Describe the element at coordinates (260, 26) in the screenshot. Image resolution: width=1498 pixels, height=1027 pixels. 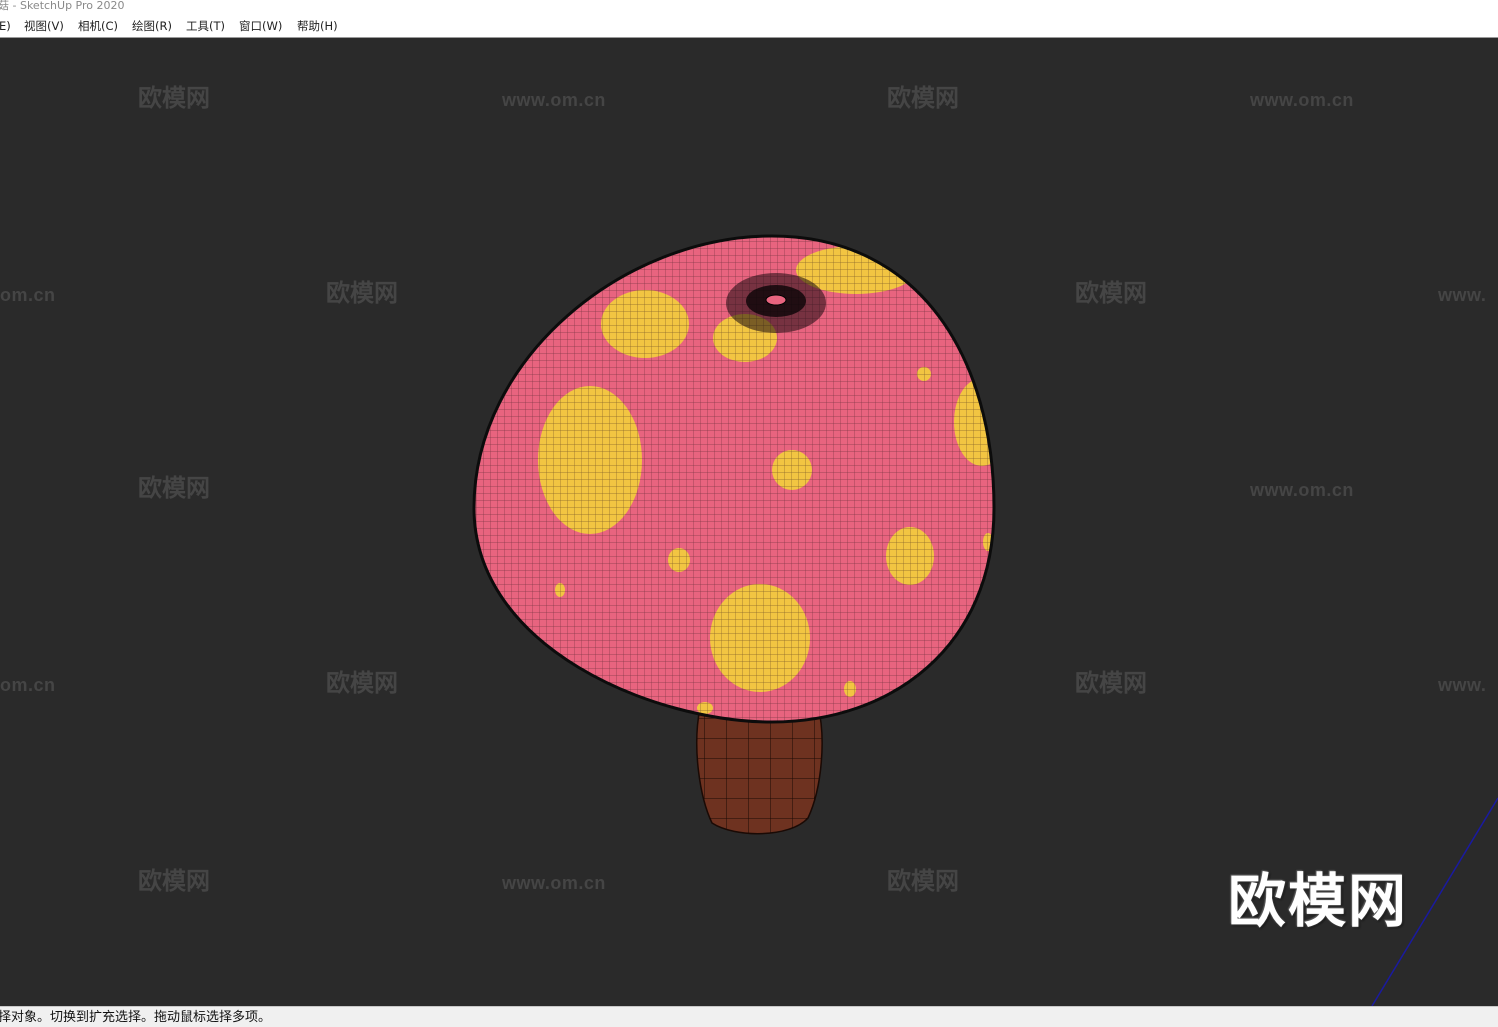
I see `menu-window: 窗口(W)` at that location.